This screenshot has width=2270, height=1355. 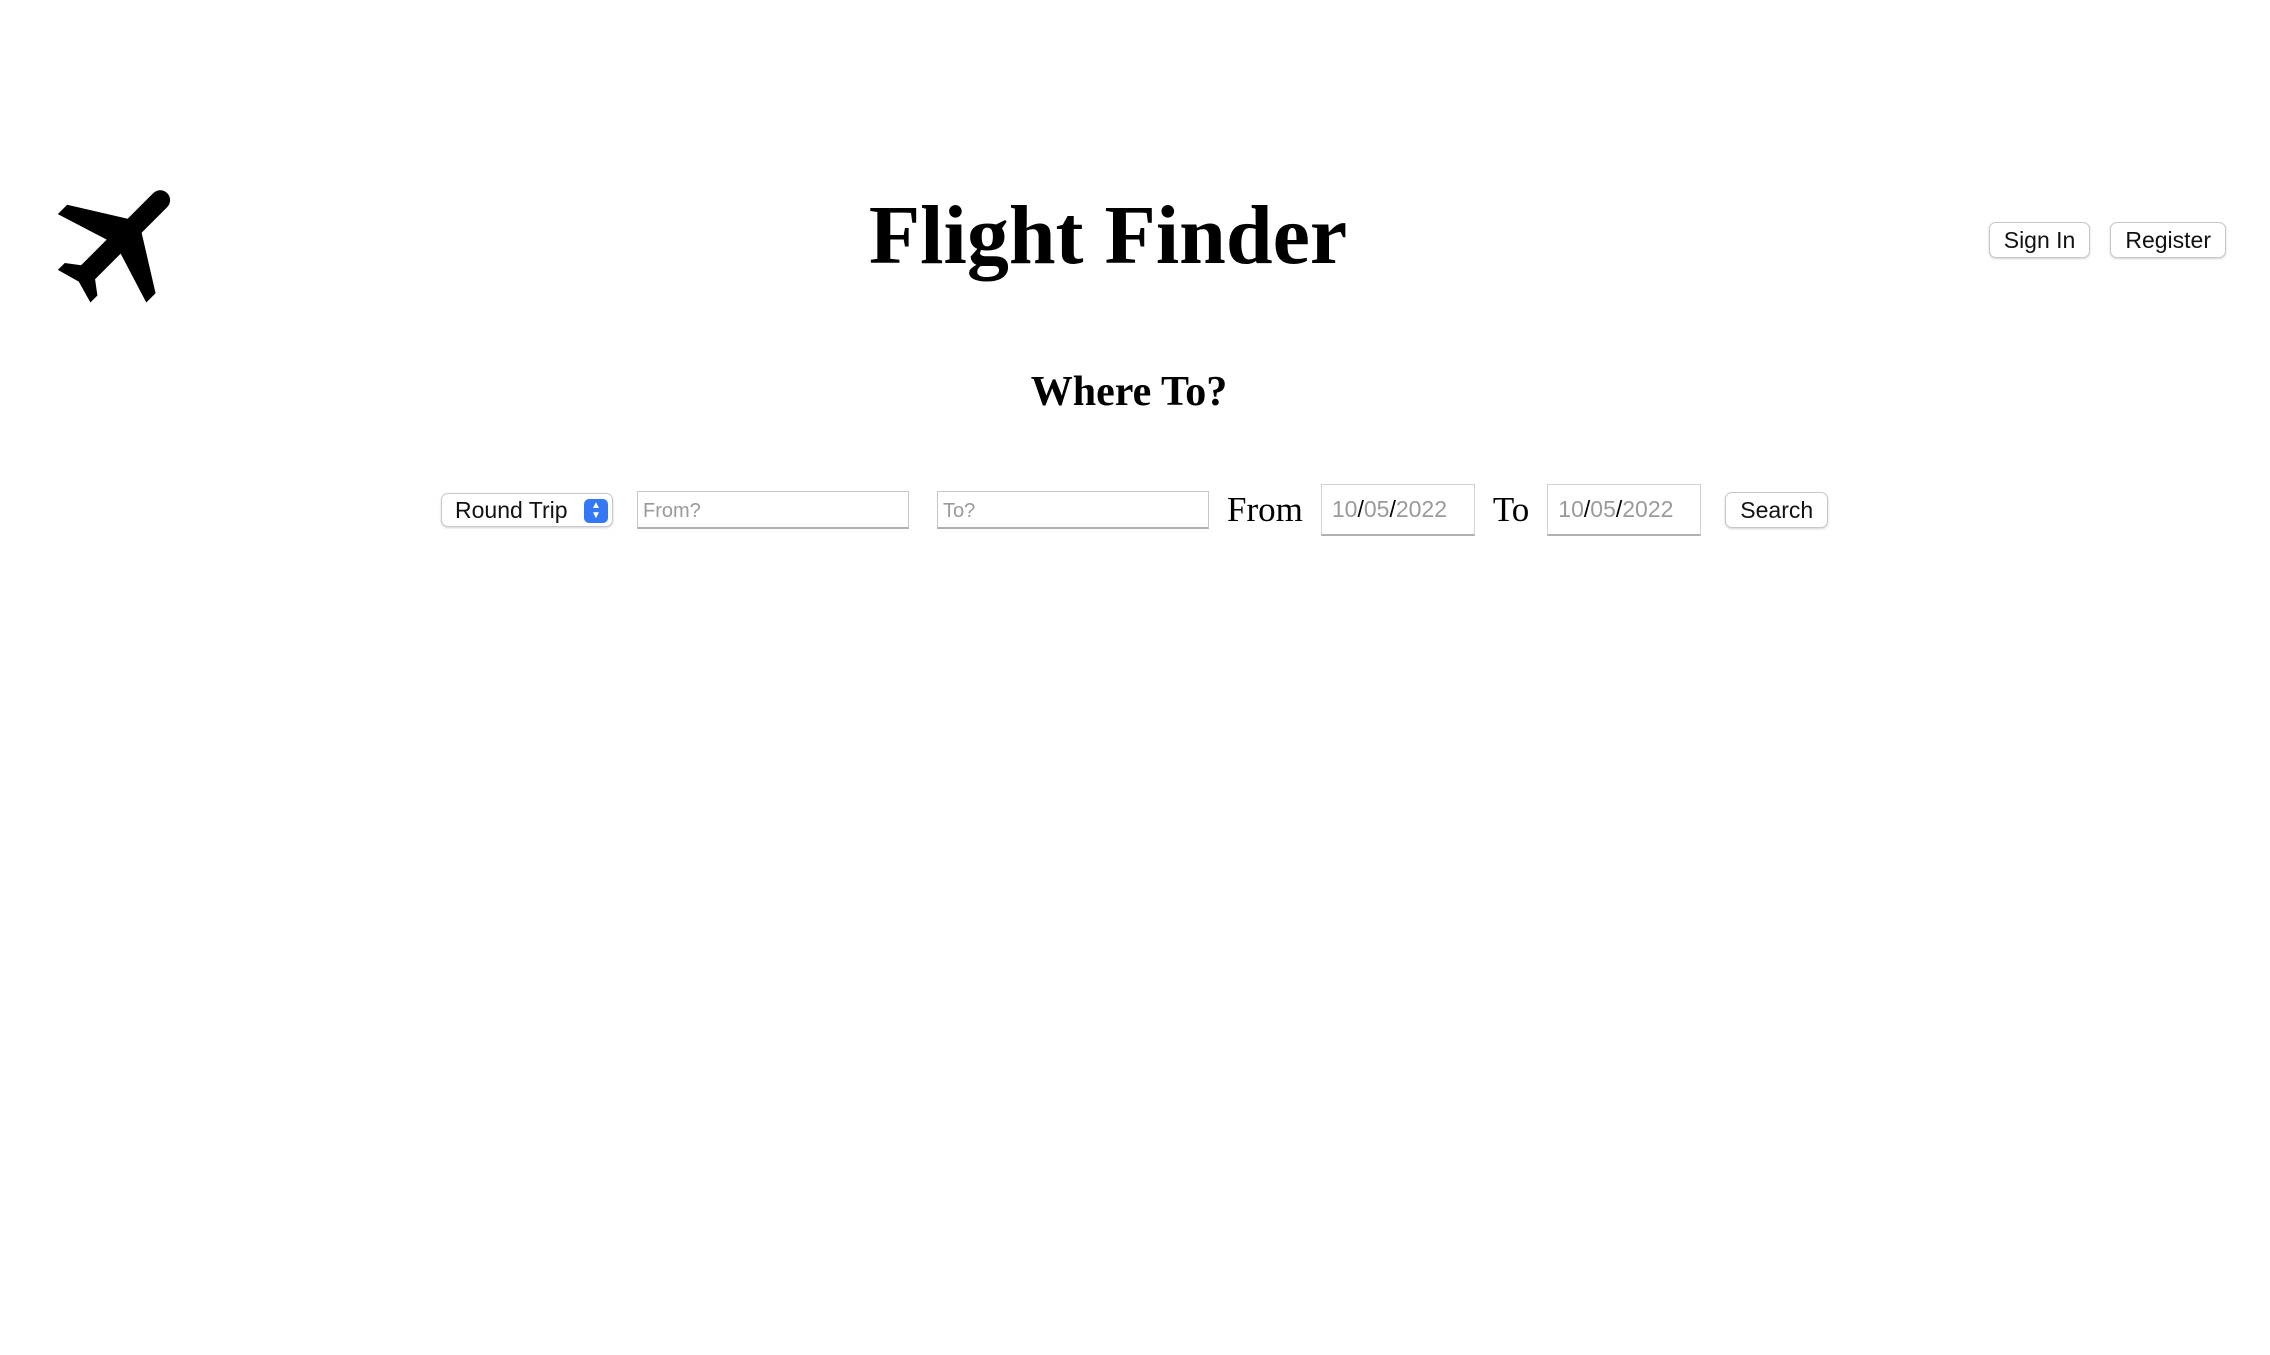 What do you see at coordinates (773, 510) in the screenshot?
I see `origin-input` at bounding box center [773, 510].